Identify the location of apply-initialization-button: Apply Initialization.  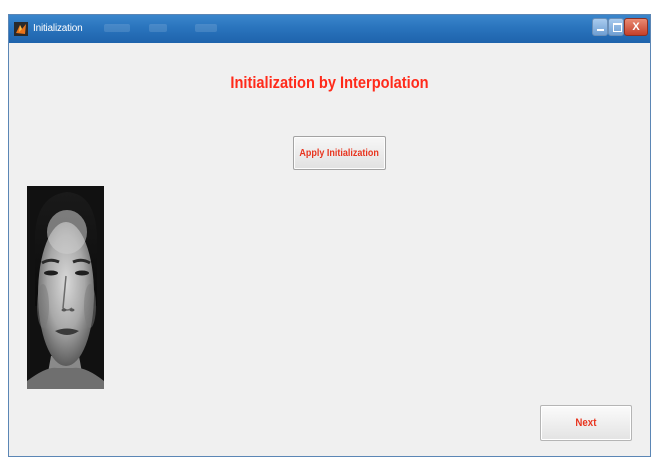
(339, 153).